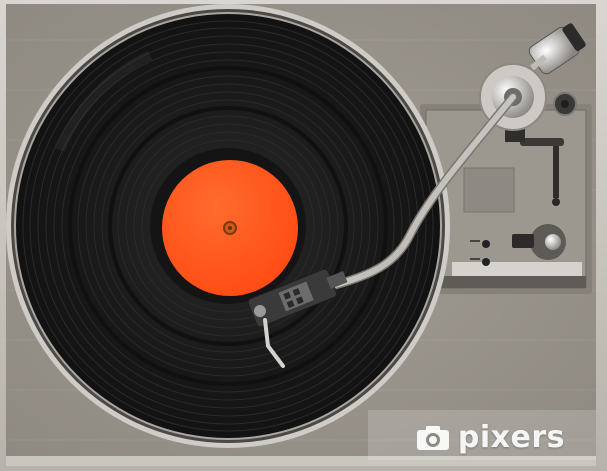 This screenshot has height=471, width=607. Describe the element at coordinates (432, 437) in the screenshot. I see `camera-icon` at that location.